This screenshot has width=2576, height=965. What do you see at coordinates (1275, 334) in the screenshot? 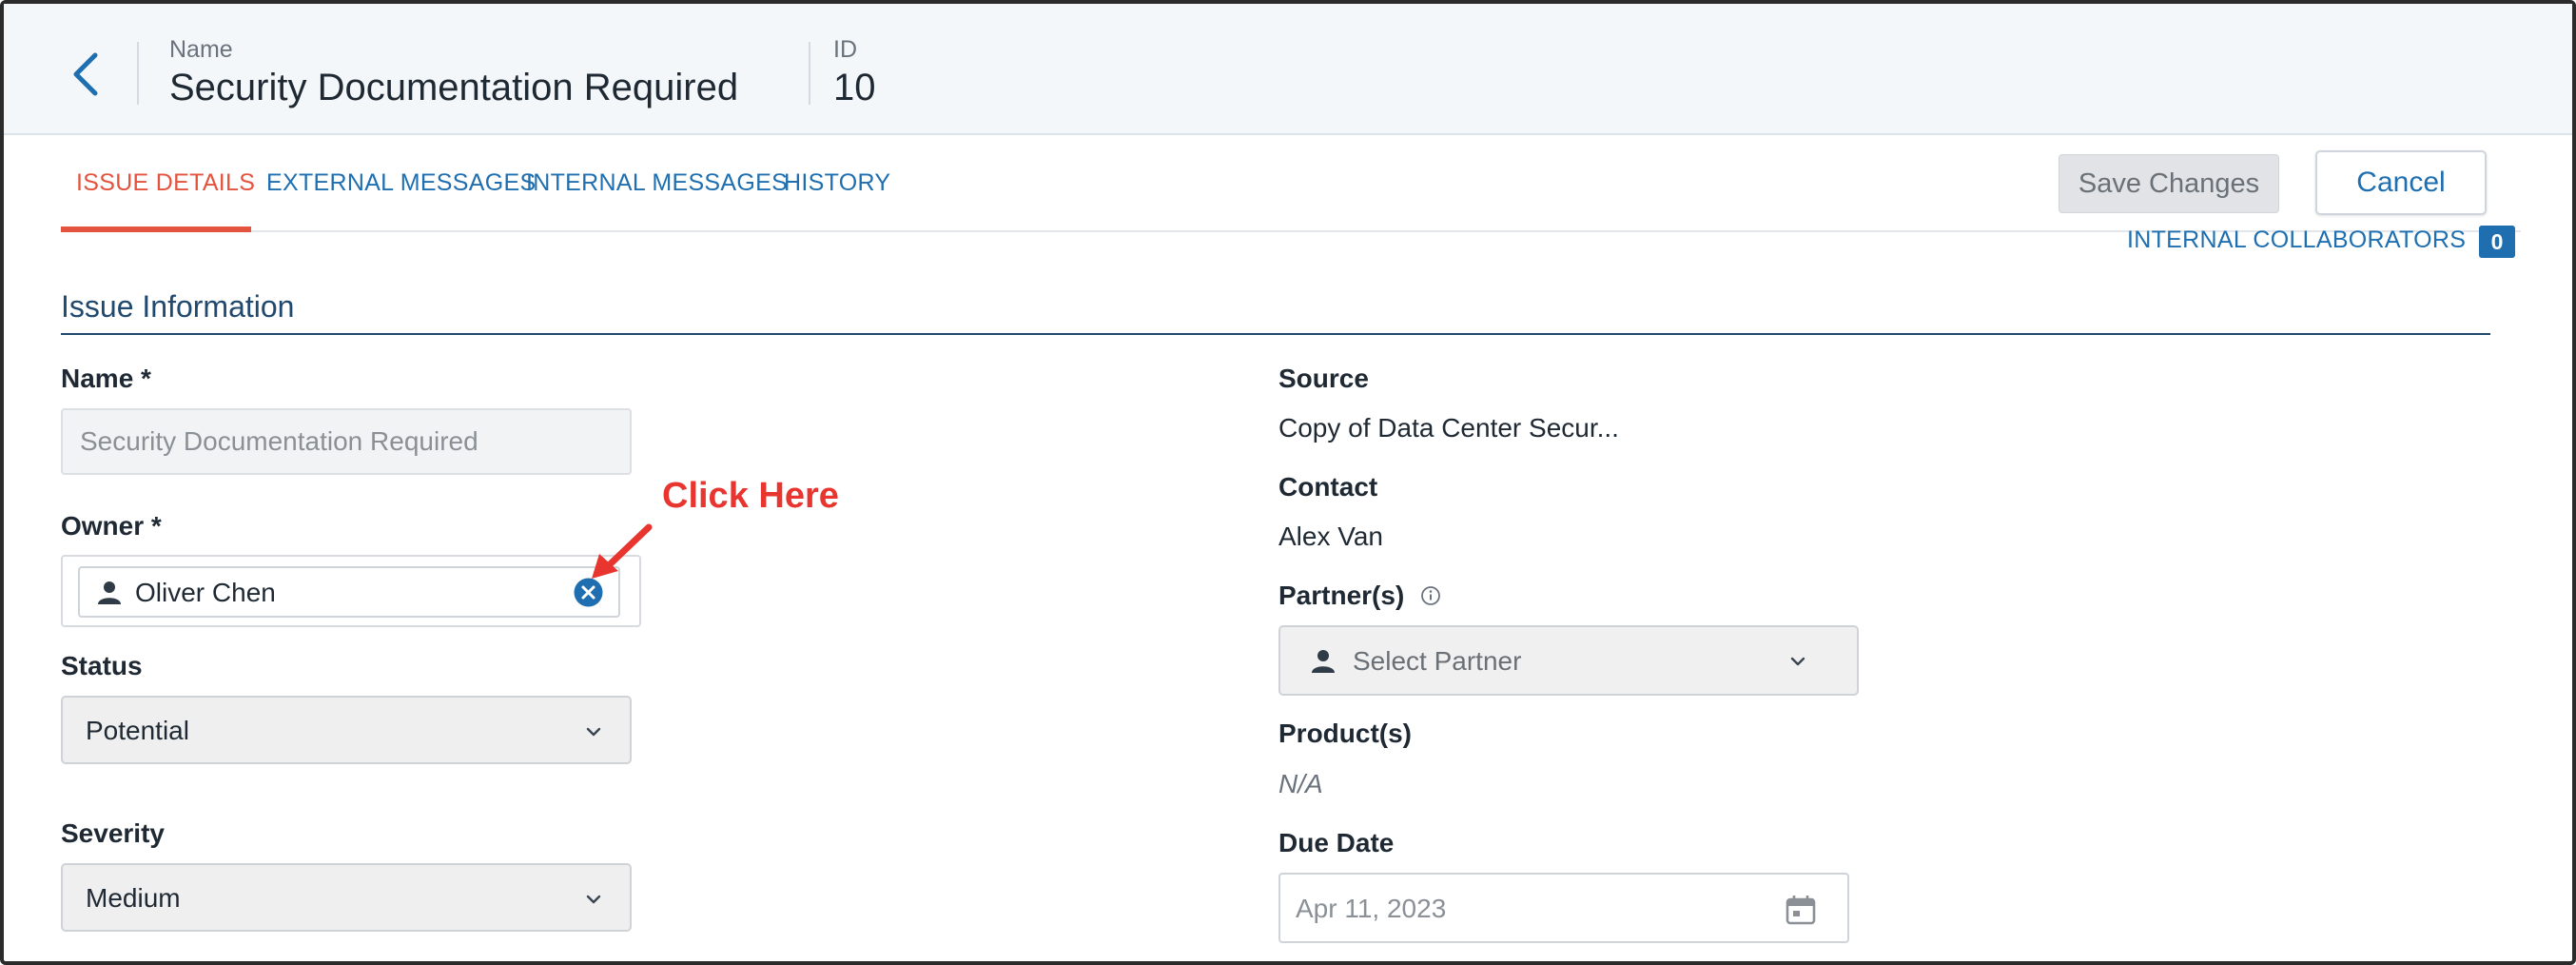
I see `section-divider` at bounding box center [1275, 334].